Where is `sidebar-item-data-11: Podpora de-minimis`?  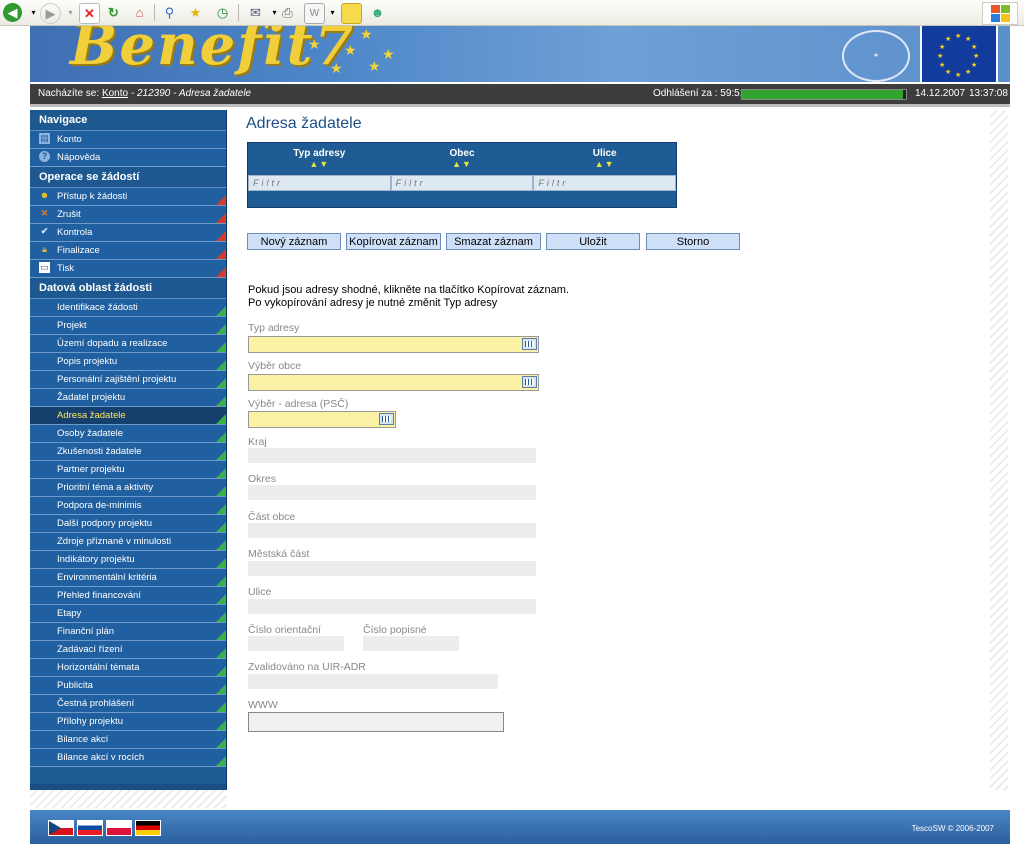
sidebar-item-data-11: Podpora de-minimis is located at coordinates (128, 506).